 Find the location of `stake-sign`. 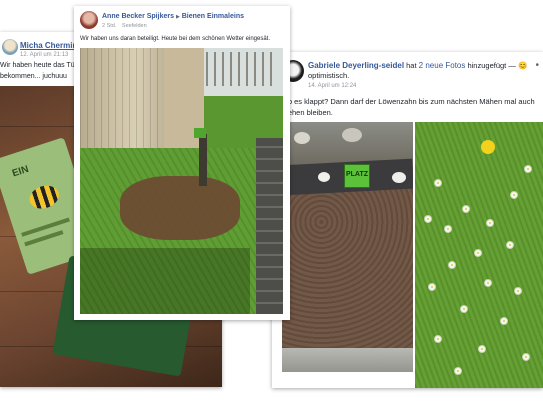

stake-sign is located at coordinates (200, 133).